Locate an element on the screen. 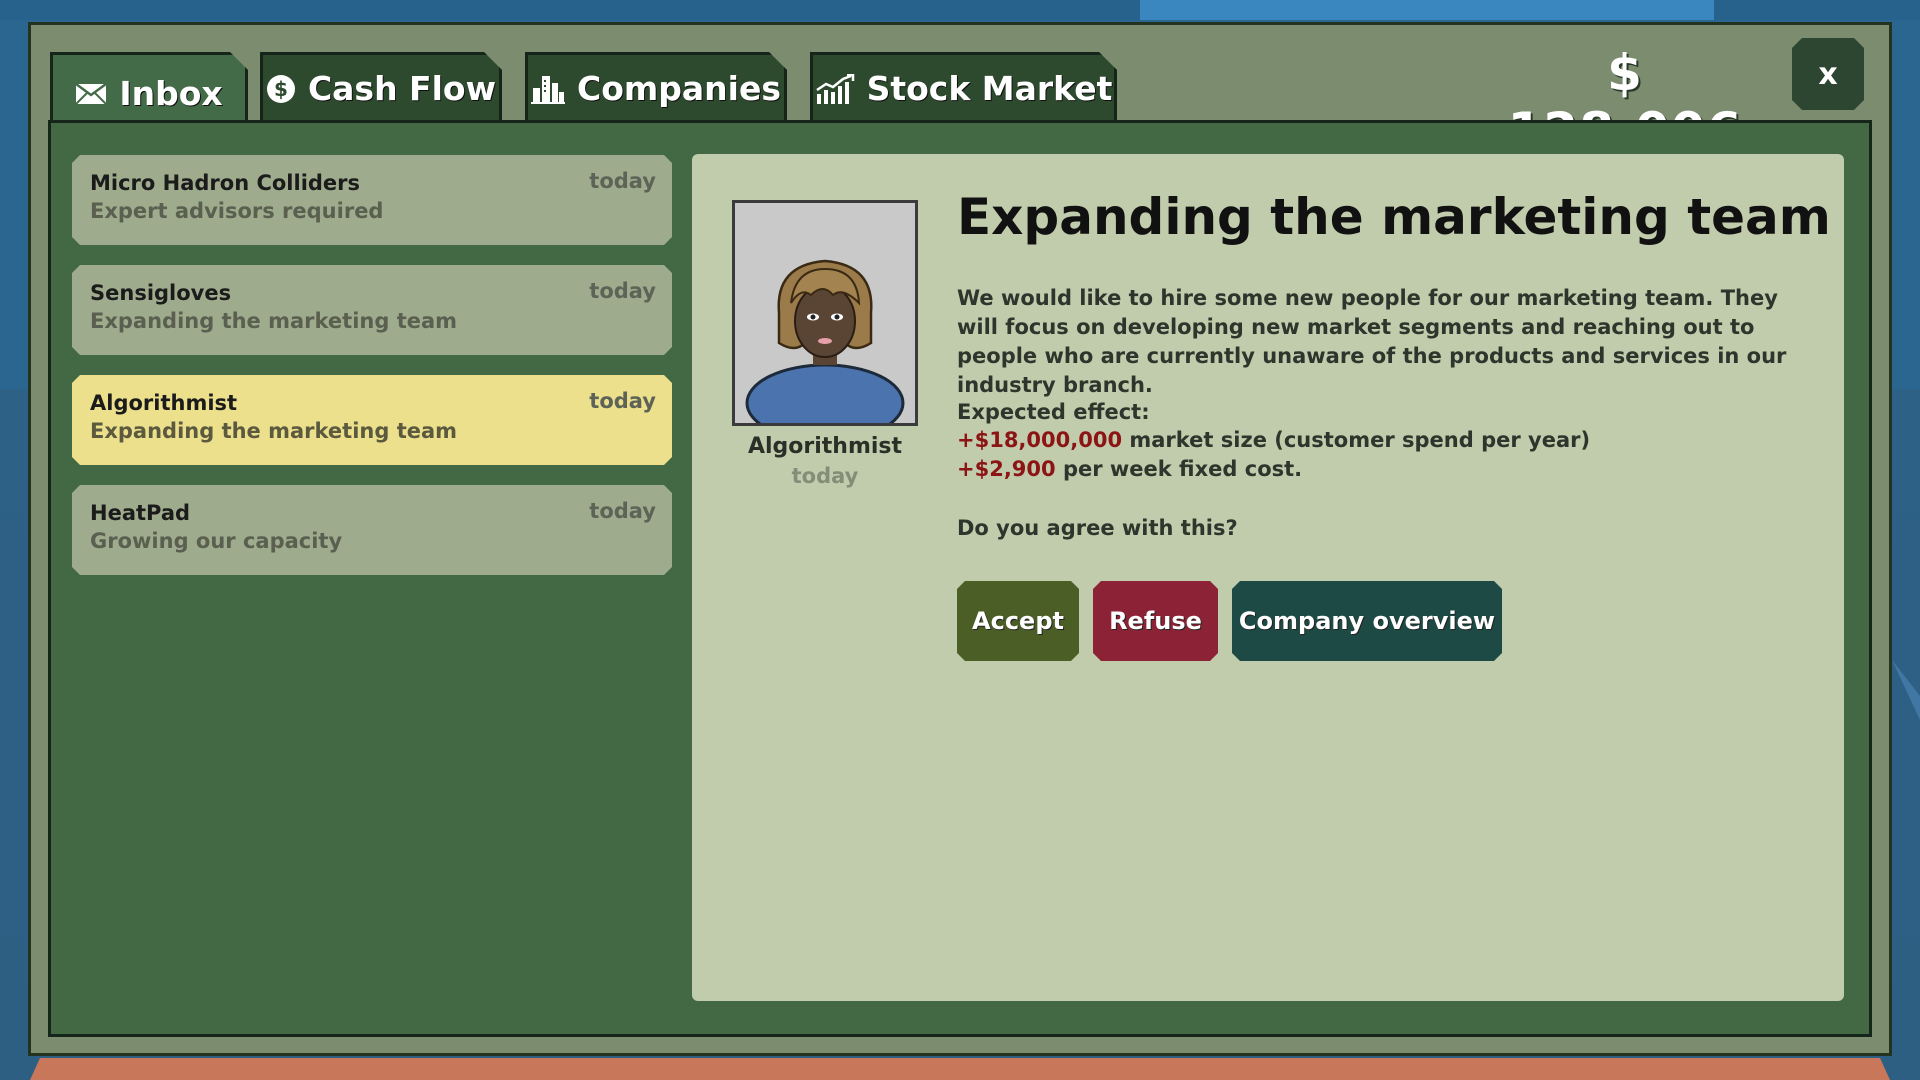 This screenshot has height=1080, width=1920. message-sender: HeatPad is located at coordinates (140, 513).